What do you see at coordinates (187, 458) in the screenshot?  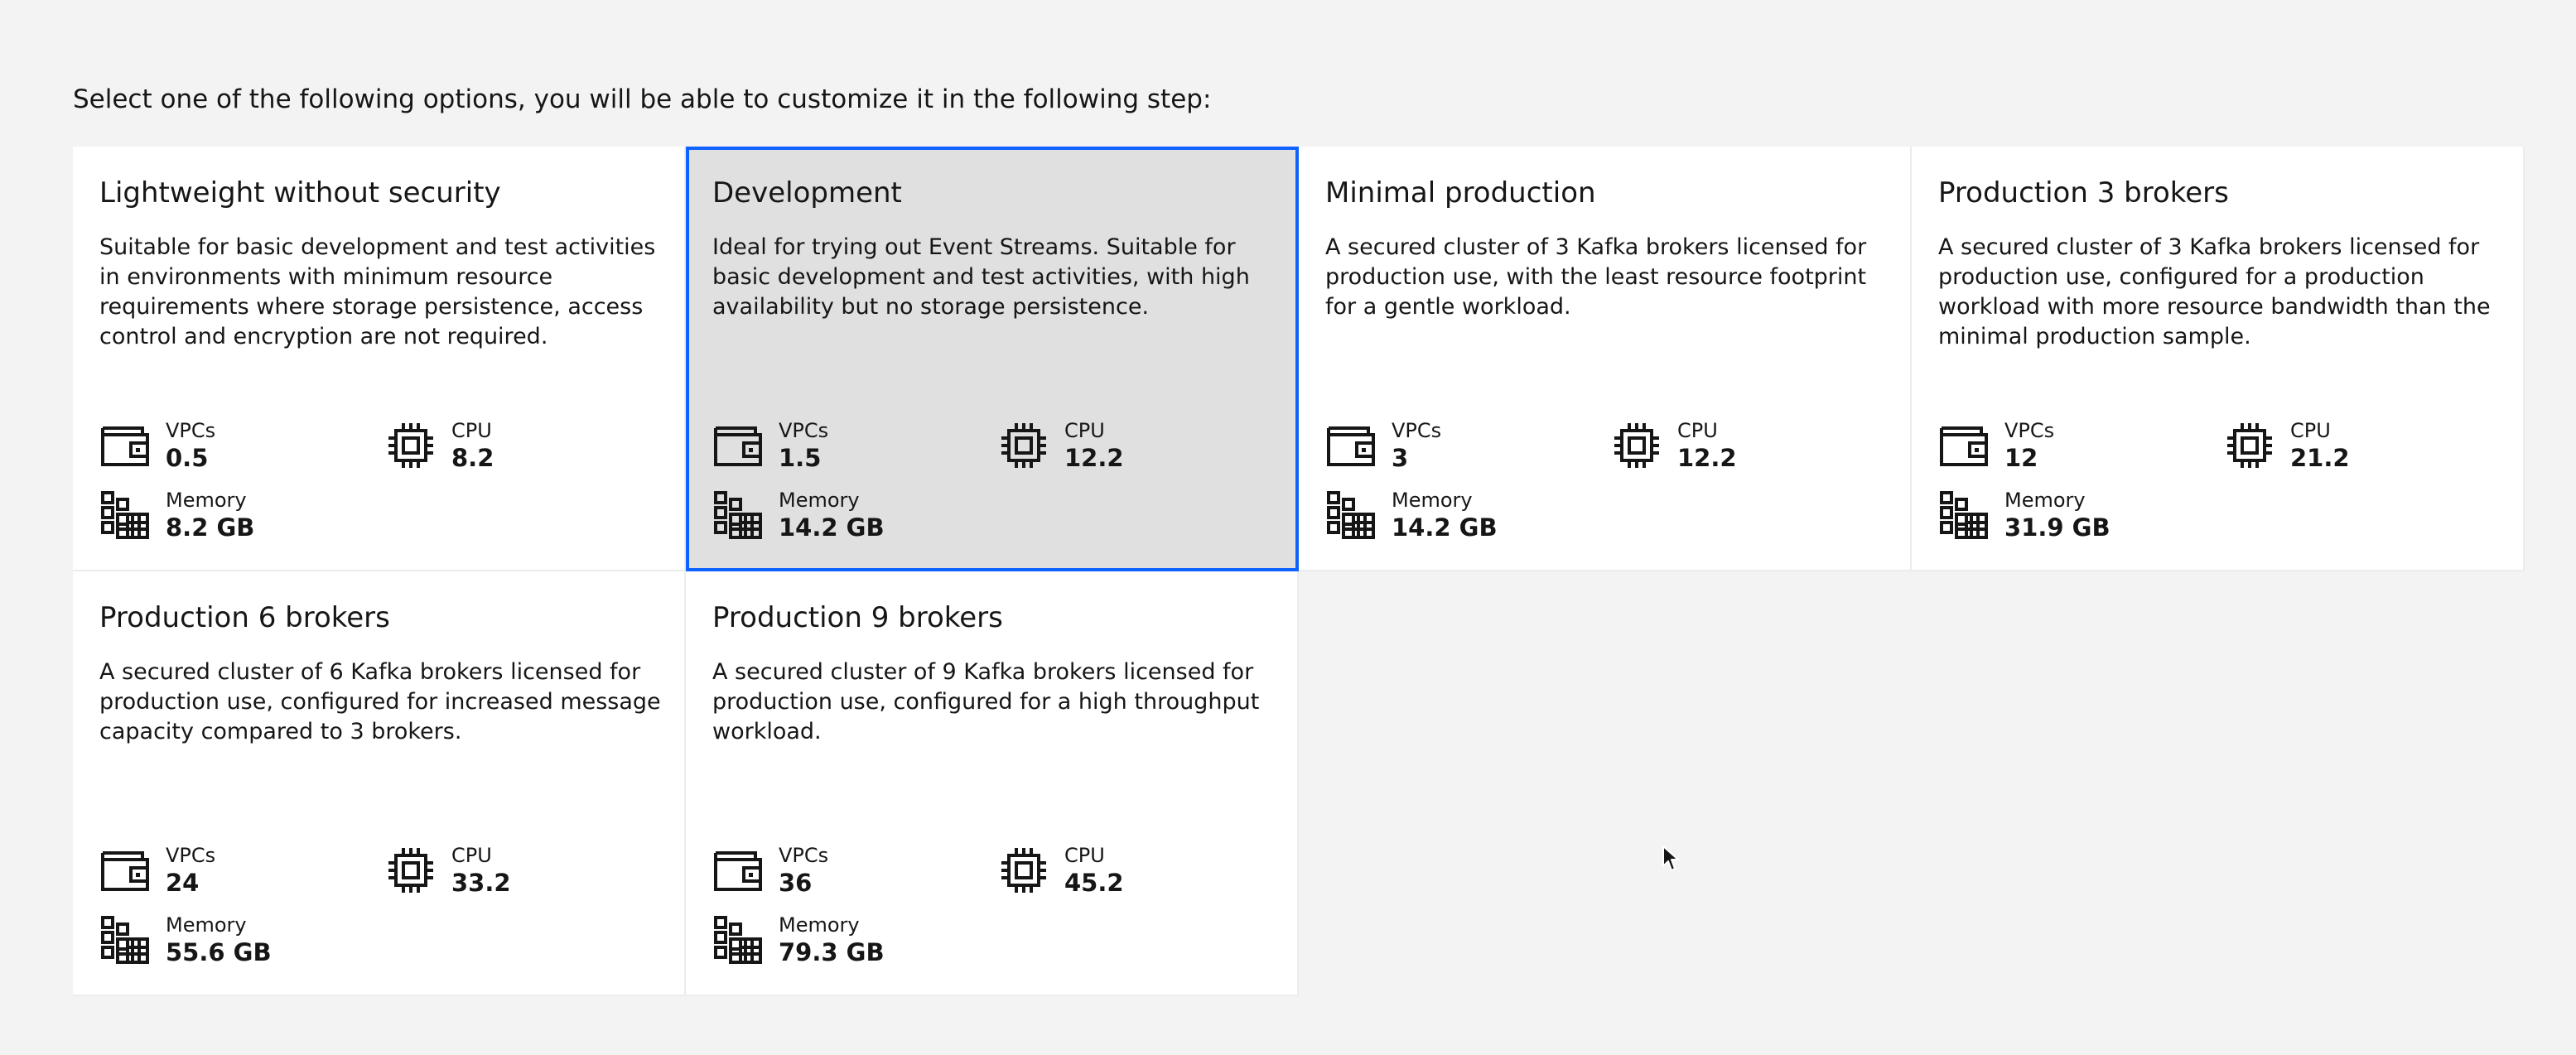 I see `vpc-value: 0.5` at bounding box center [187, 458].